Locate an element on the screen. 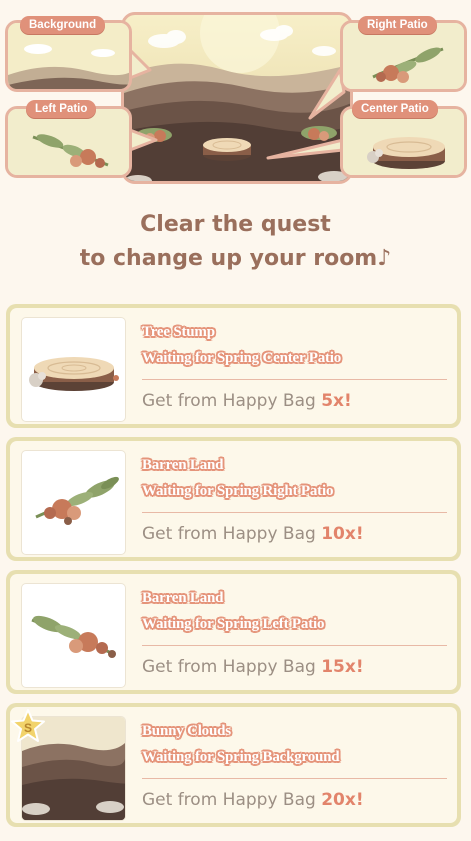 Image resolution: width=471 pixels, height=841 pixels. tree-stump-icon is located at coordinates (74, 374).